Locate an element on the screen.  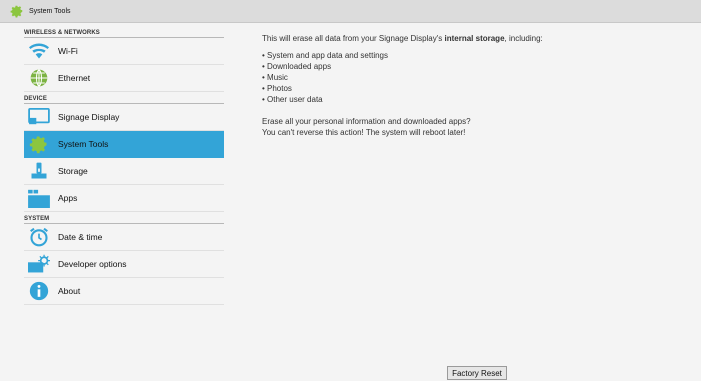
sidebar-item-label: System Tools is located at coordinates (83, 144).